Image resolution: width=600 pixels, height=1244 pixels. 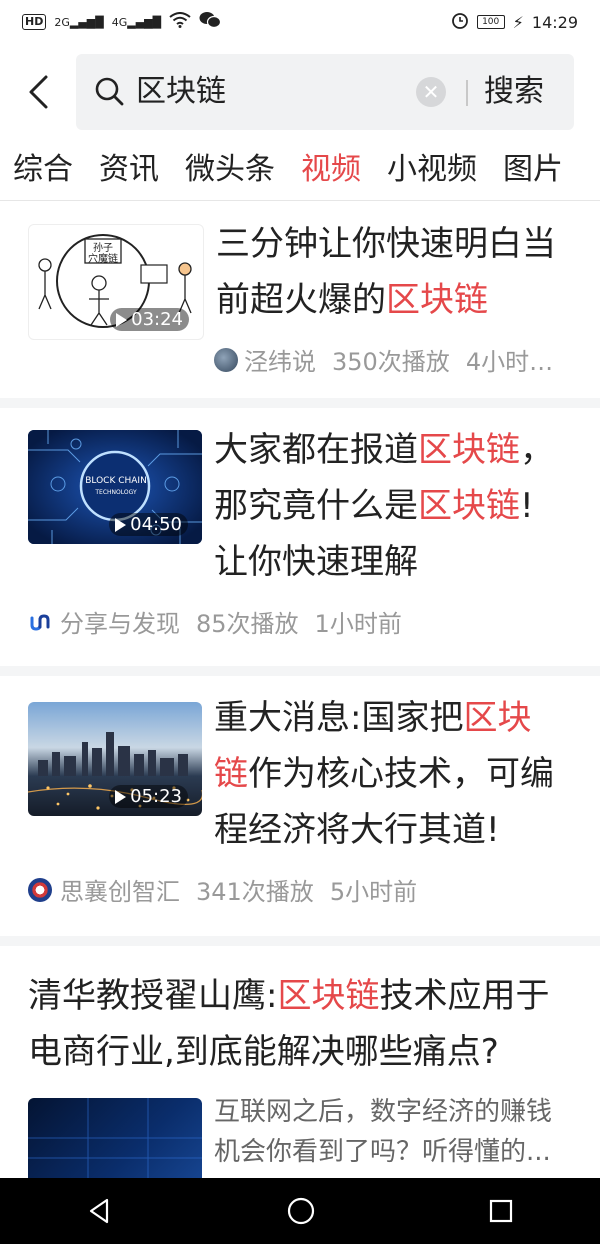 I want to click on status-left: HD 2G▂▄▆█ 4G▂▄▆█, so click(x=122, y=22).